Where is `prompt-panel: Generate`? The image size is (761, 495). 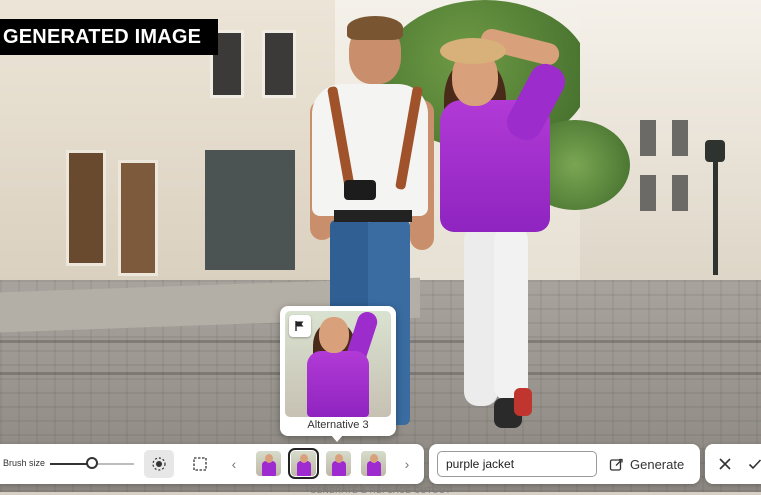
prompt-panel: Generate is located at coordinates (564, 464).